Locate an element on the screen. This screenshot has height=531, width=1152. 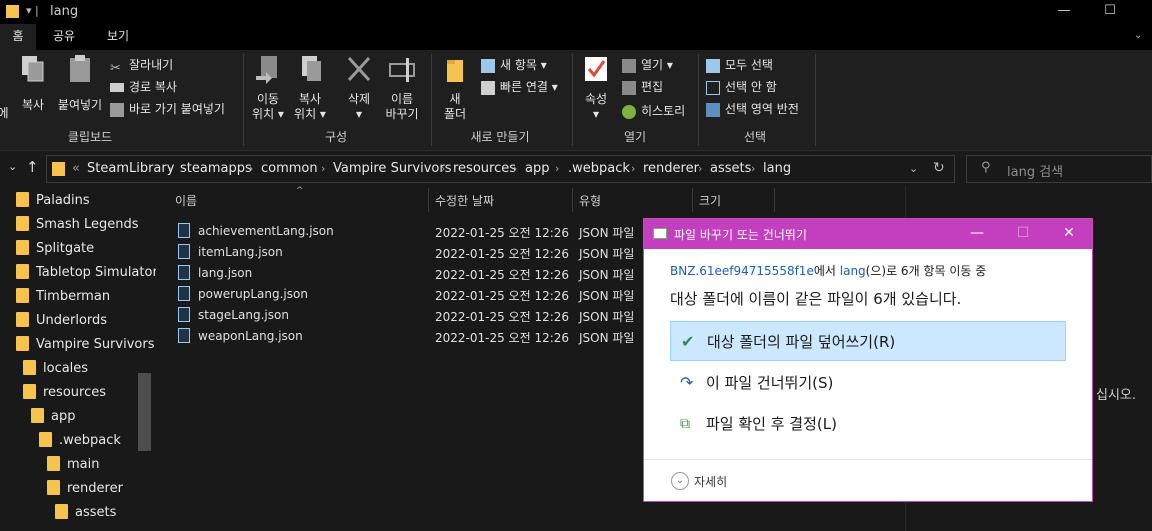
nav-item: Splitgate is located at coordinates (55, 249).